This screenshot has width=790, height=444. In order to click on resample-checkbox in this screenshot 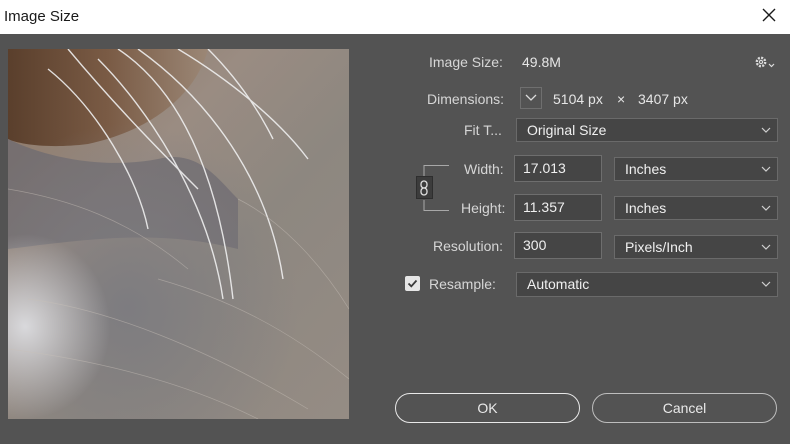, I will do `click(412, 283)`.